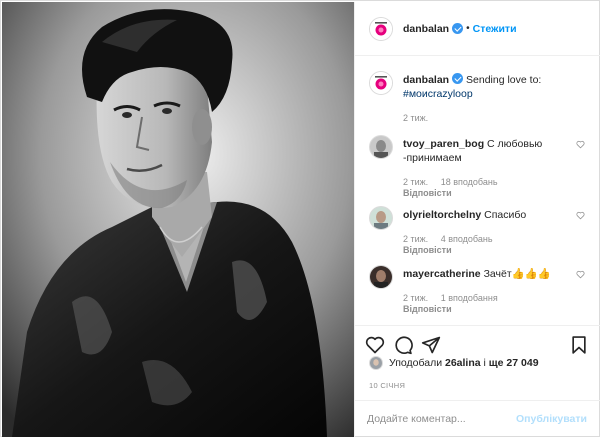 Image resolution: width=600 pixels, height=437 pixels. I want to click on caption-meta: 2 тиж., so click(490, 118).